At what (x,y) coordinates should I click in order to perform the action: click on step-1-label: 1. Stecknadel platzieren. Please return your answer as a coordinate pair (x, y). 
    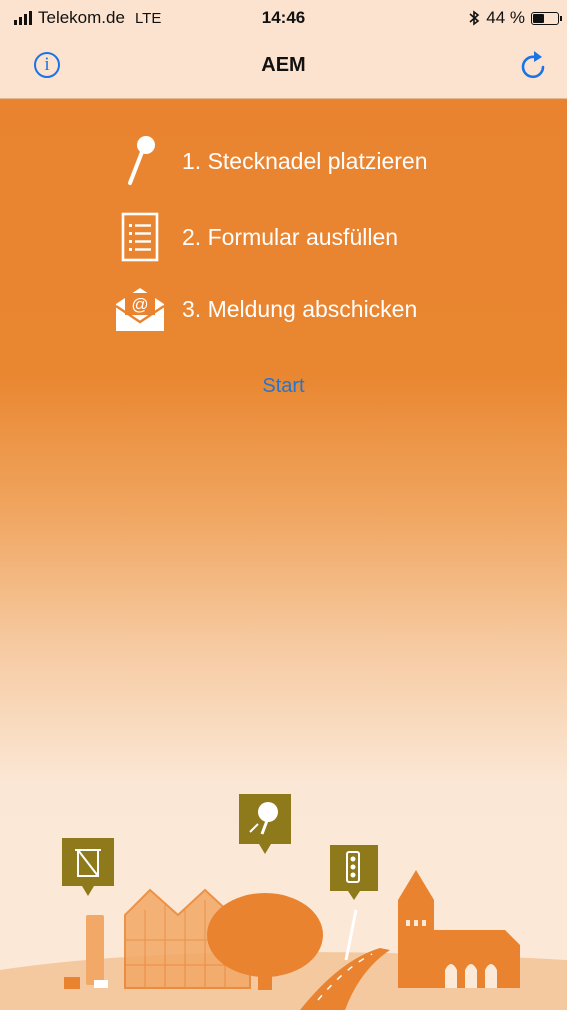
    Looking at the image, I should click on (305, 160).